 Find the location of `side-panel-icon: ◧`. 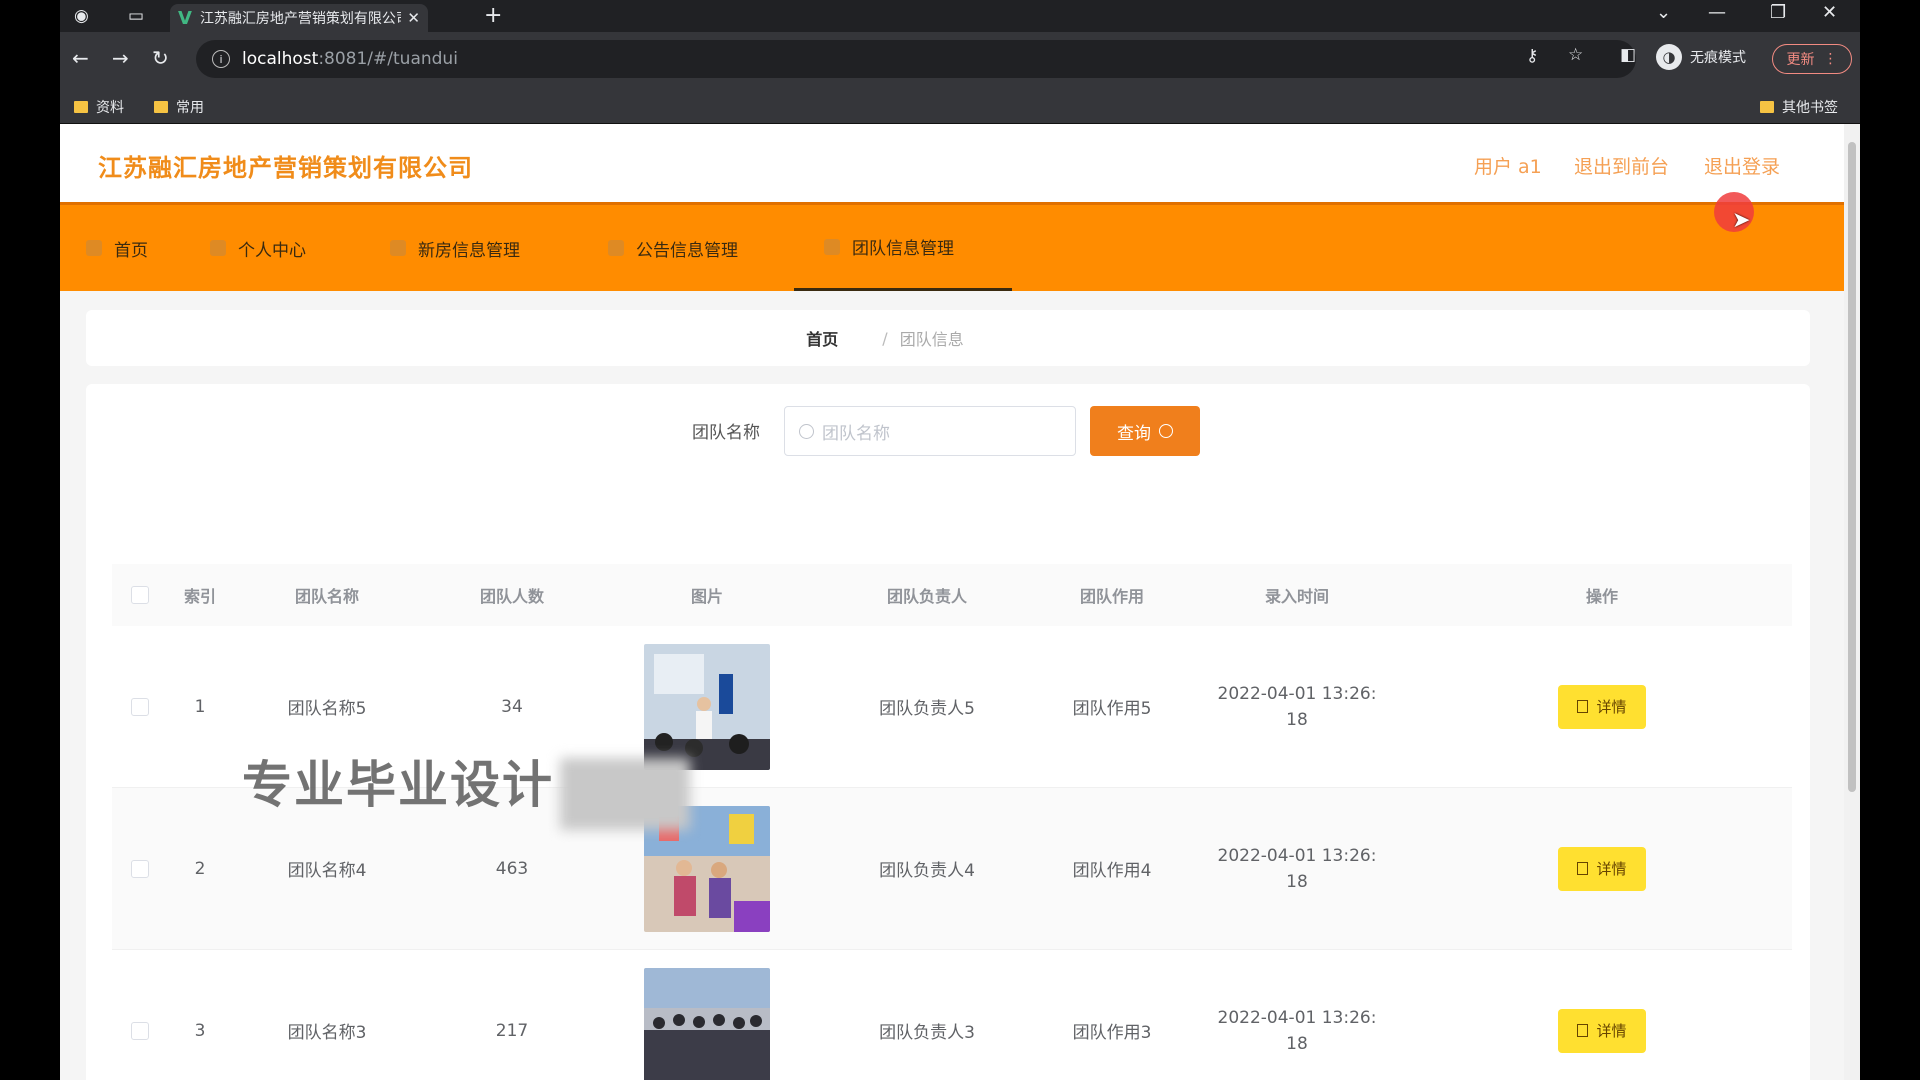

side-panel-icon: ◧ is located at coordinates (1628, 55).